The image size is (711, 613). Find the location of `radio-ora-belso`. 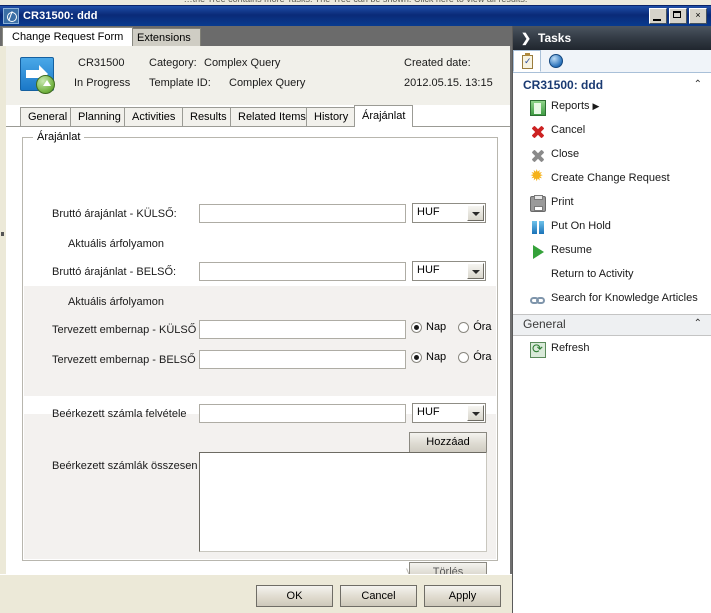

radio-ora-belso is located at coordinates (464, 357).